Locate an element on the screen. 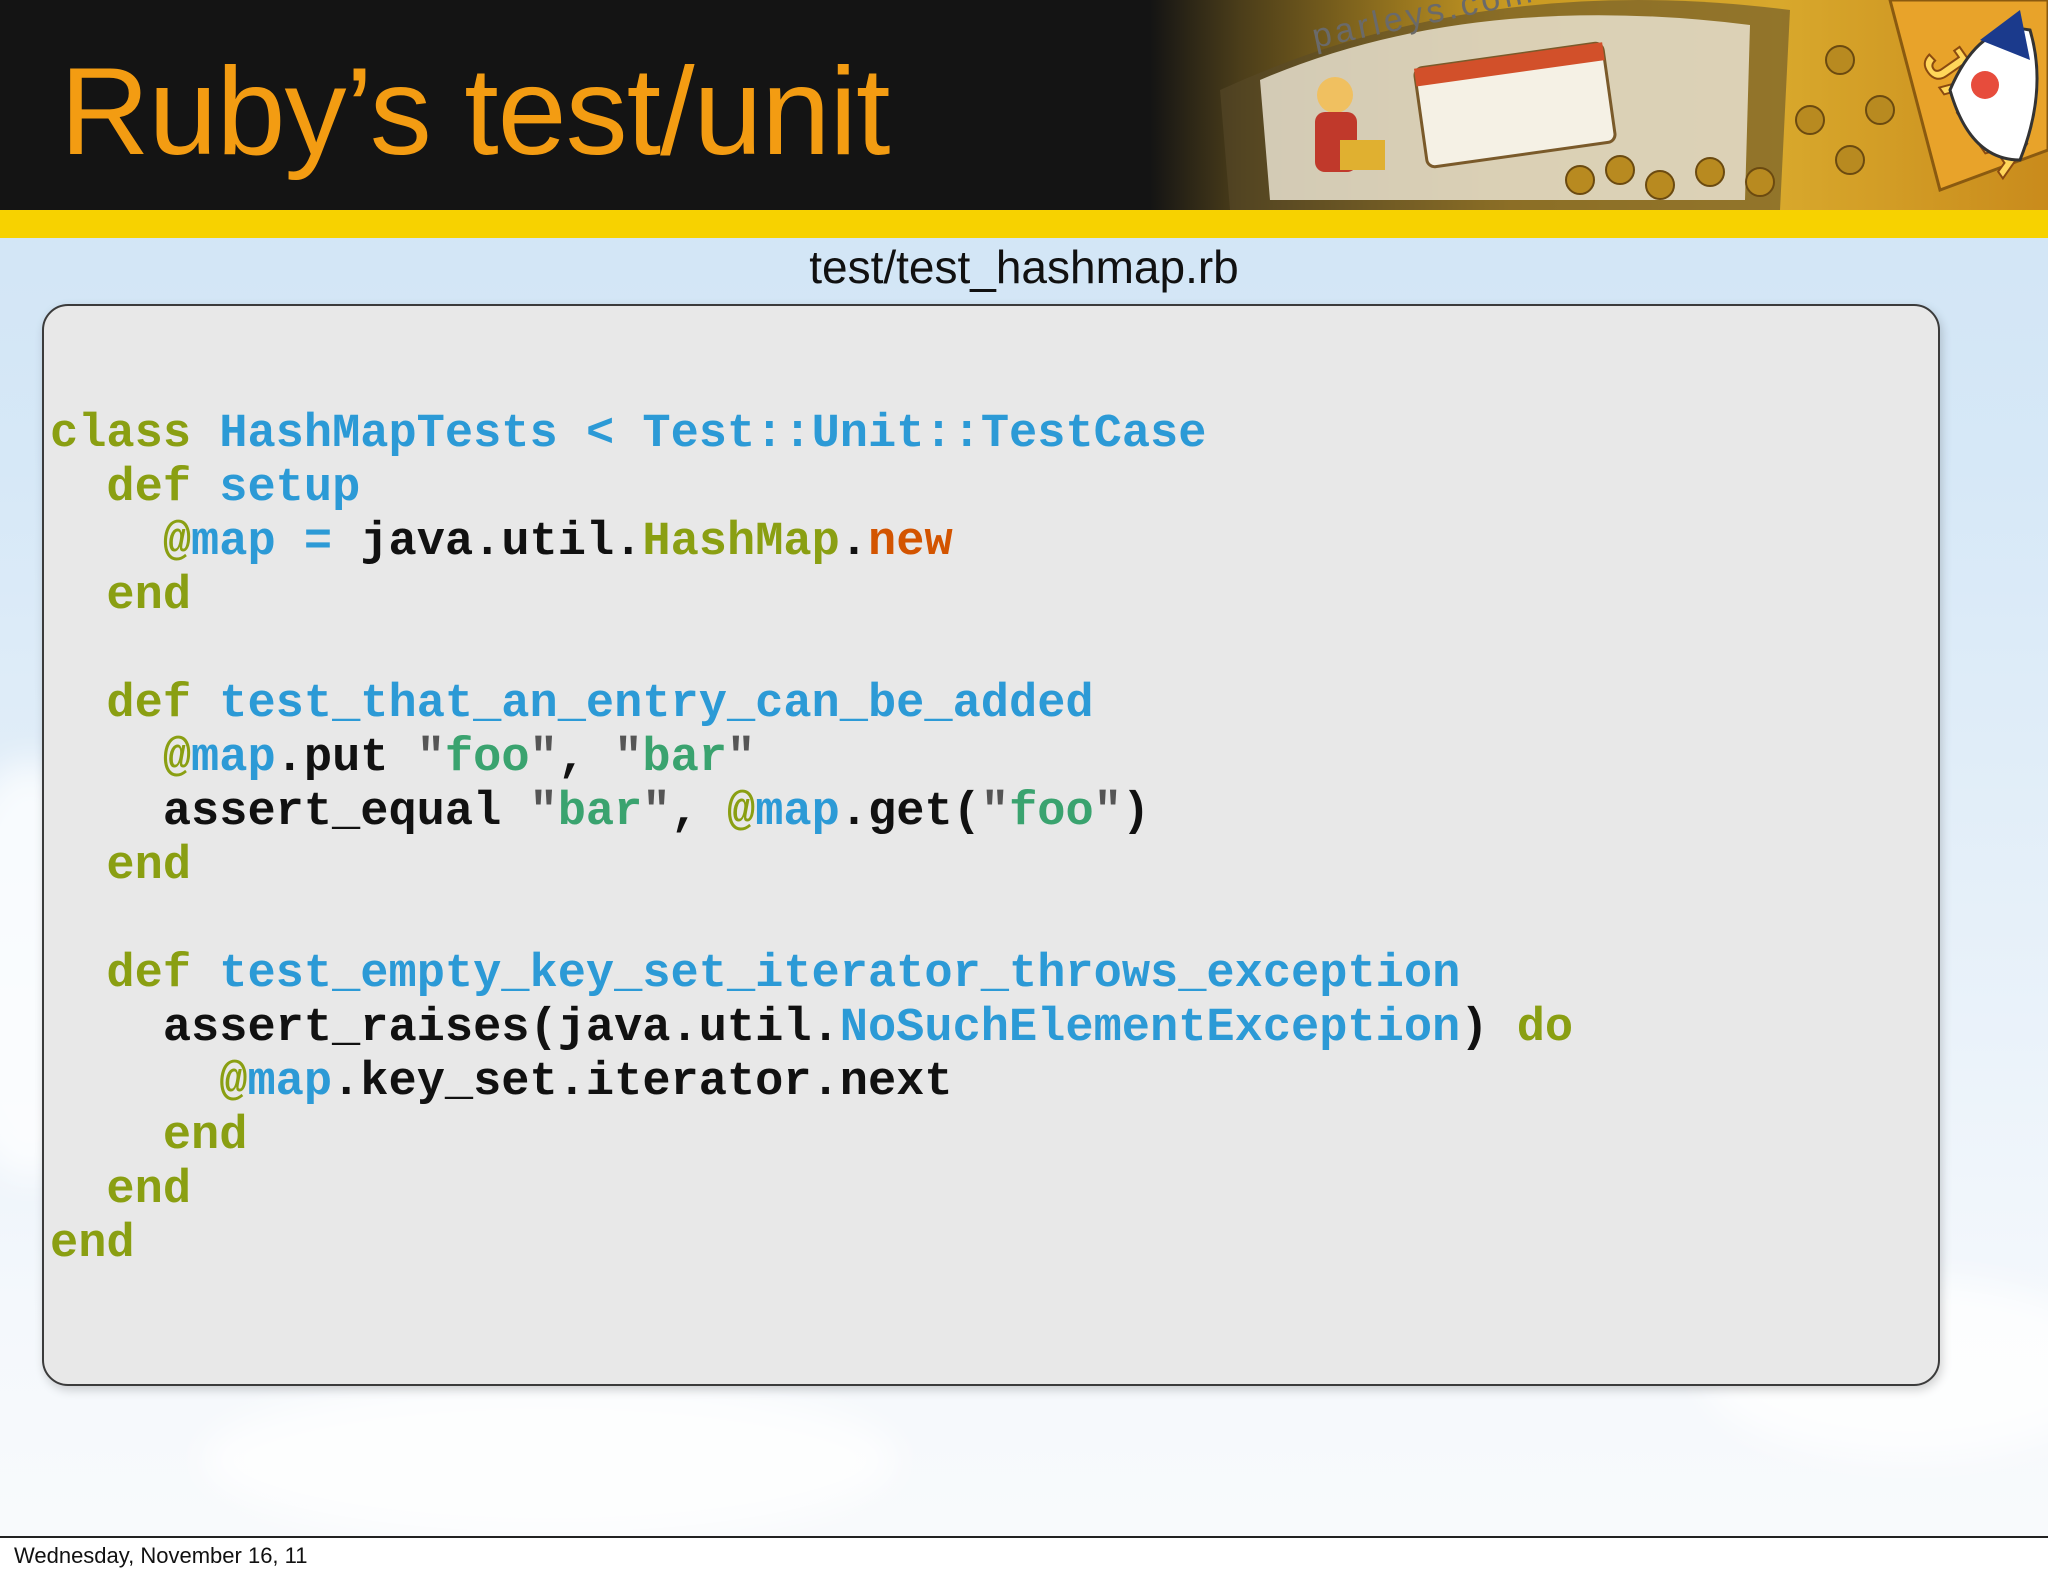  footer-divider is located at coordinates (1024, 1537).